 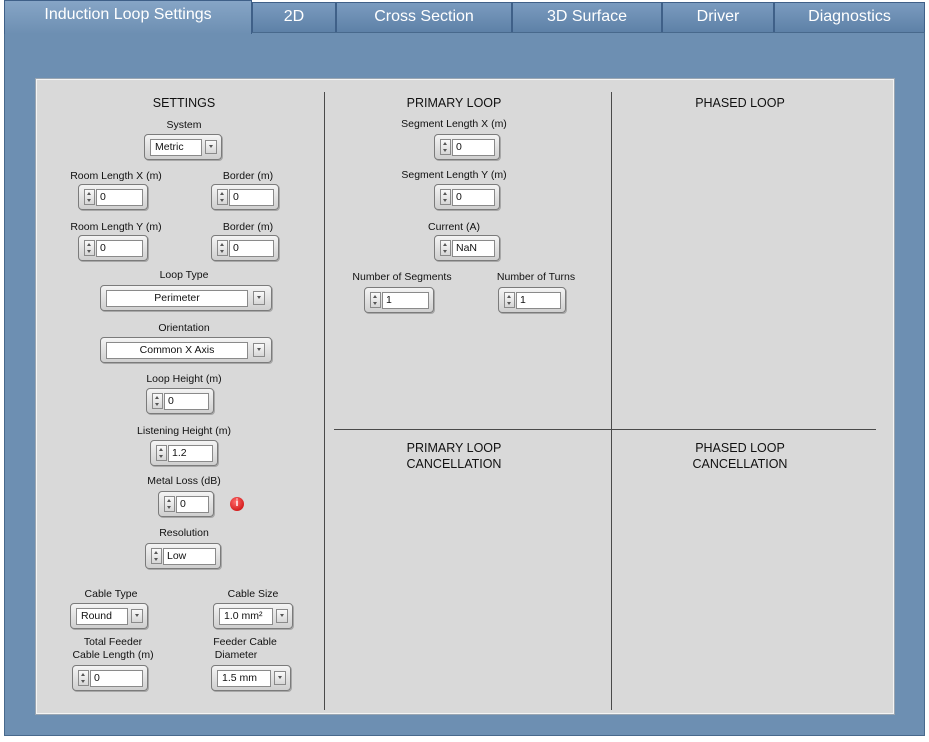 What do you see at coordinates (402, 277) in the screenshot?
I see `number-of-segments-label: Number of Segments` at bounding box center [402, 277].